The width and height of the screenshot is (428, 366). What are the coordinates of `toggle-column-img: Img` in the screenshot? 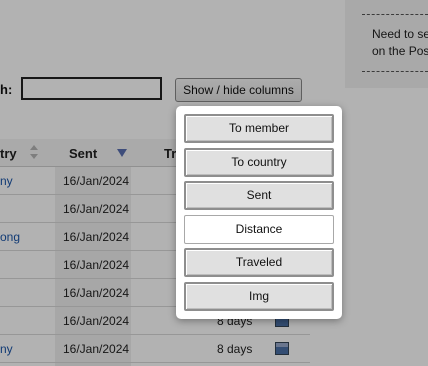 It's located at (259, 296).